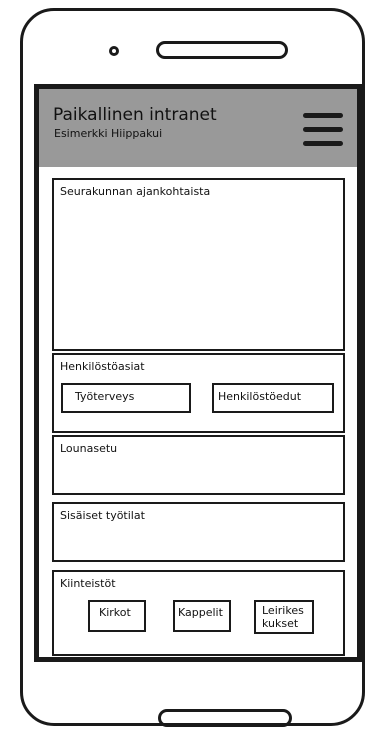 The height and width of the screenshot is (736, 385). Describe the element at coordinates (114, 51) in the screenshot. I see `camera-icon` at that location.